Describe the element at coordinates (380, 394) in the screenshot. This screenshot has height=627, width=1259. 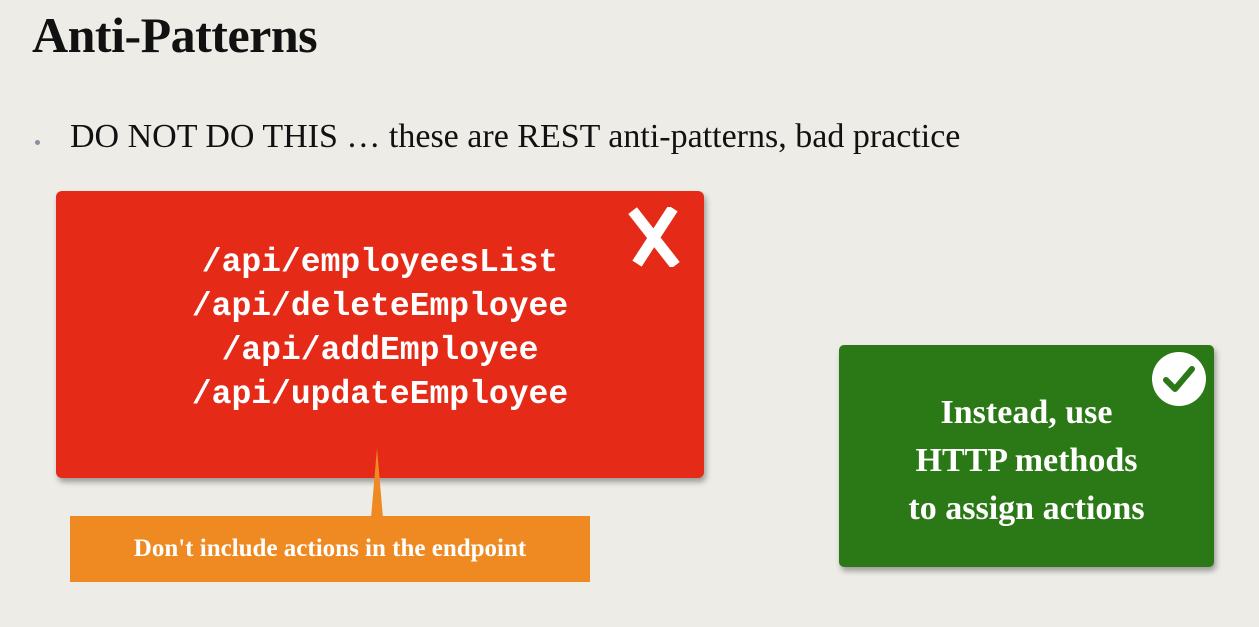
I see `endpoint: /api/updateEmployee` at that location.